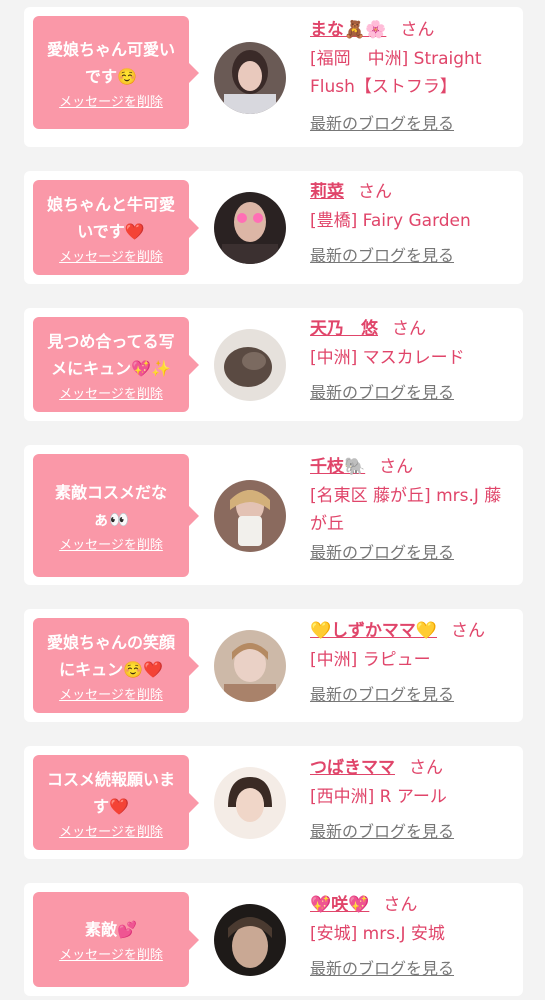 The height and width of the screenshot is (1000, 545). I want to click on message-text: 愛娘ちゃん可愛いです☺️, so click(110, 62).